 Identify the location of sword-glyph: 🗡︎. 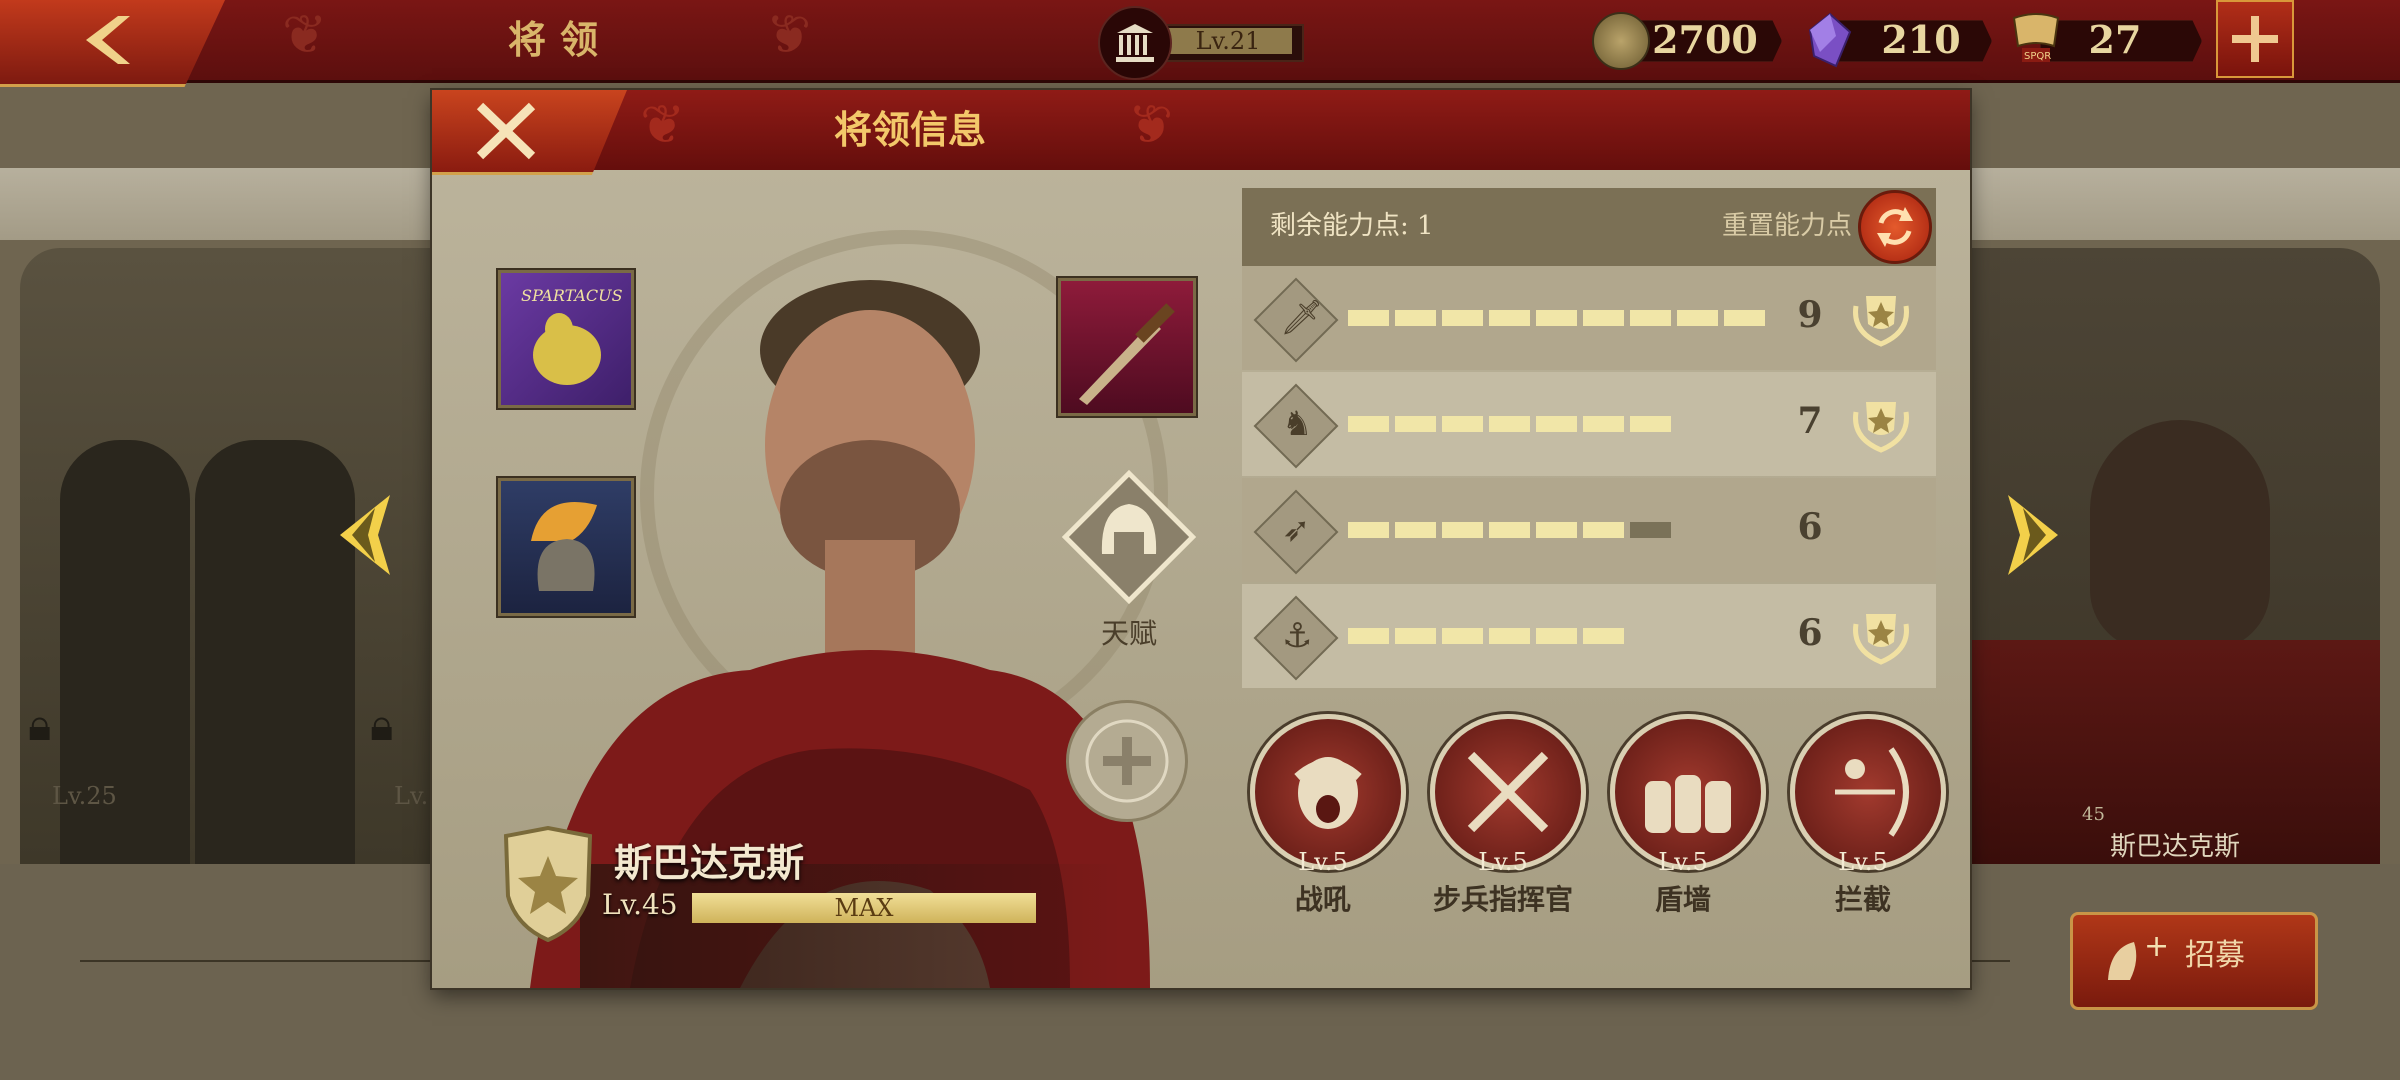
(1302, 318).